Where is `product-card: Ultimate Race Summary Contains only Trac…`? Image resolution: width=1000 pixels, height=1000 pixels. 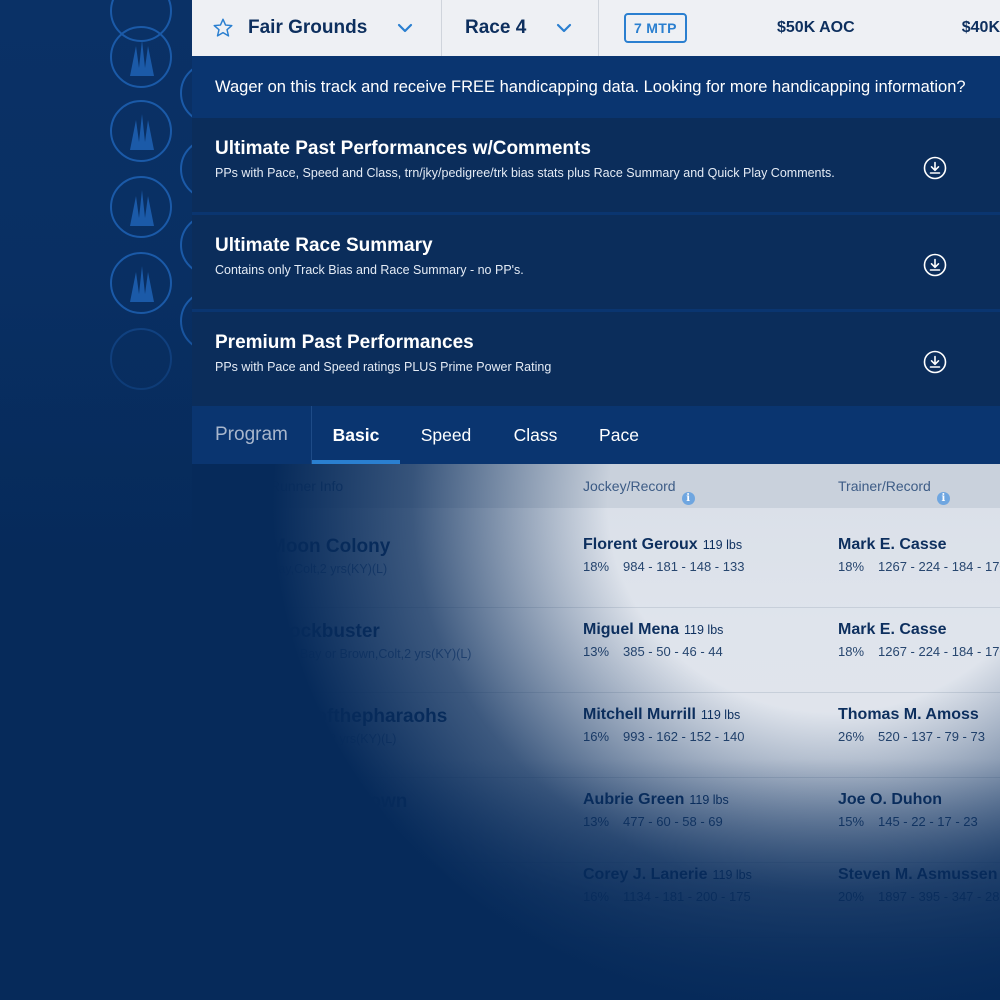 product-card: Ultimate Race Summary Contains only Trac… is located at coordinates (596, 262).